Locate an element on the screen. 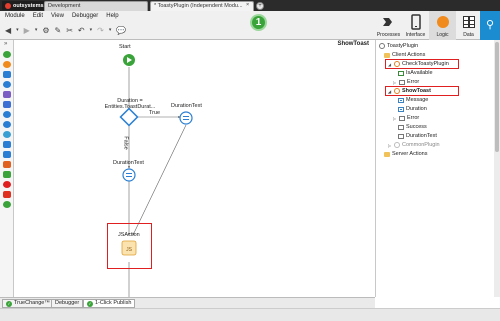  tree-item-label: Duration is located at coordinates (416, 109).